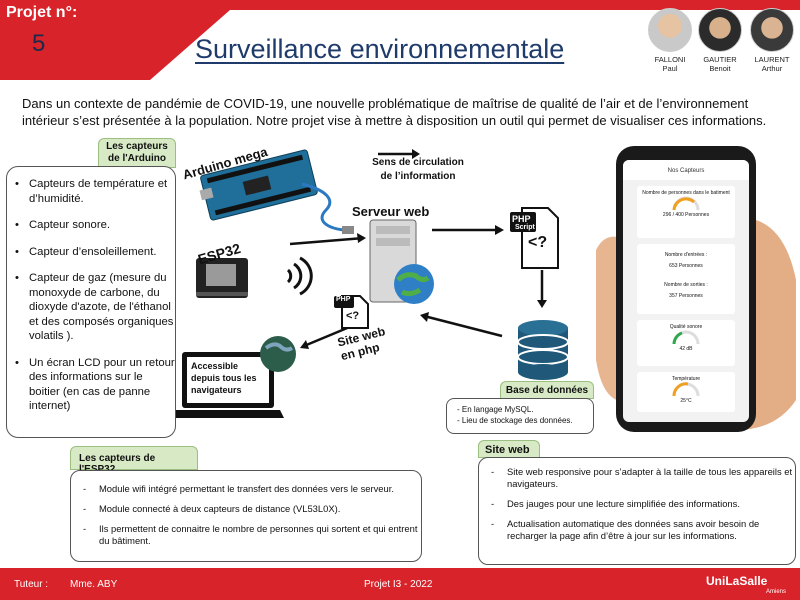 Image resolution: width=800 pixels, height=600 pixels. I want to click on list-item: Capteurs de température et d’humidité., so click(91, 191).